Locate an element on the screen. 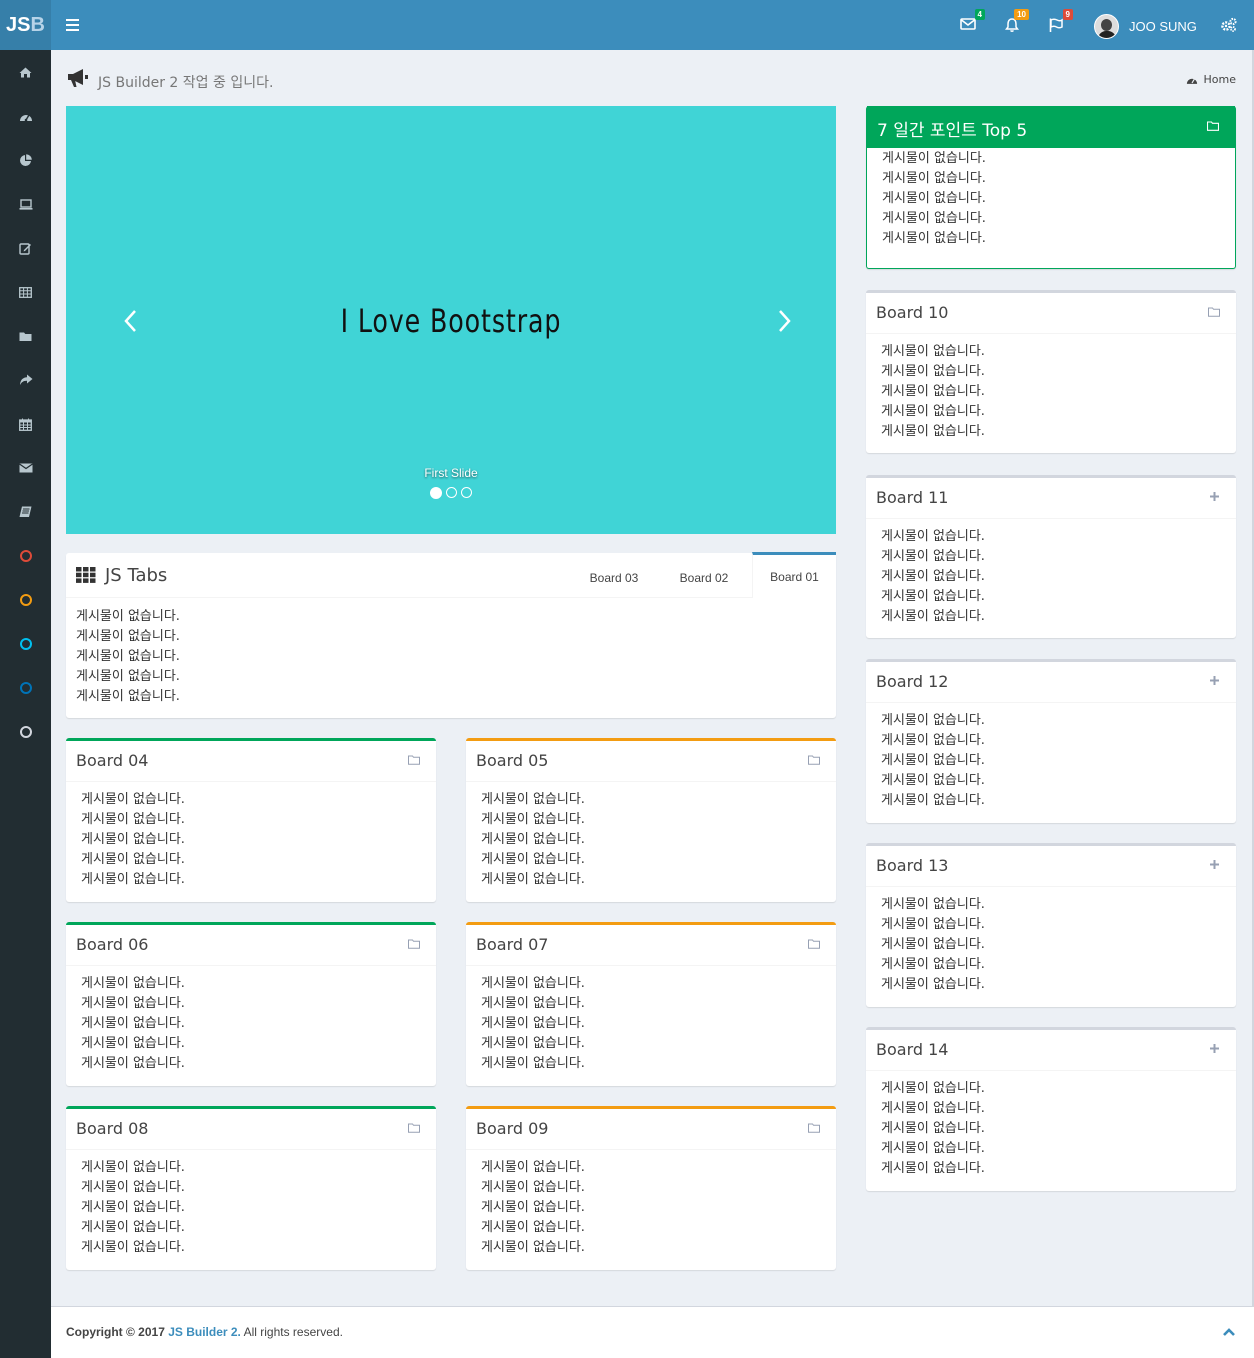  sidebar-item-docs is located at coordinates (25, 512).